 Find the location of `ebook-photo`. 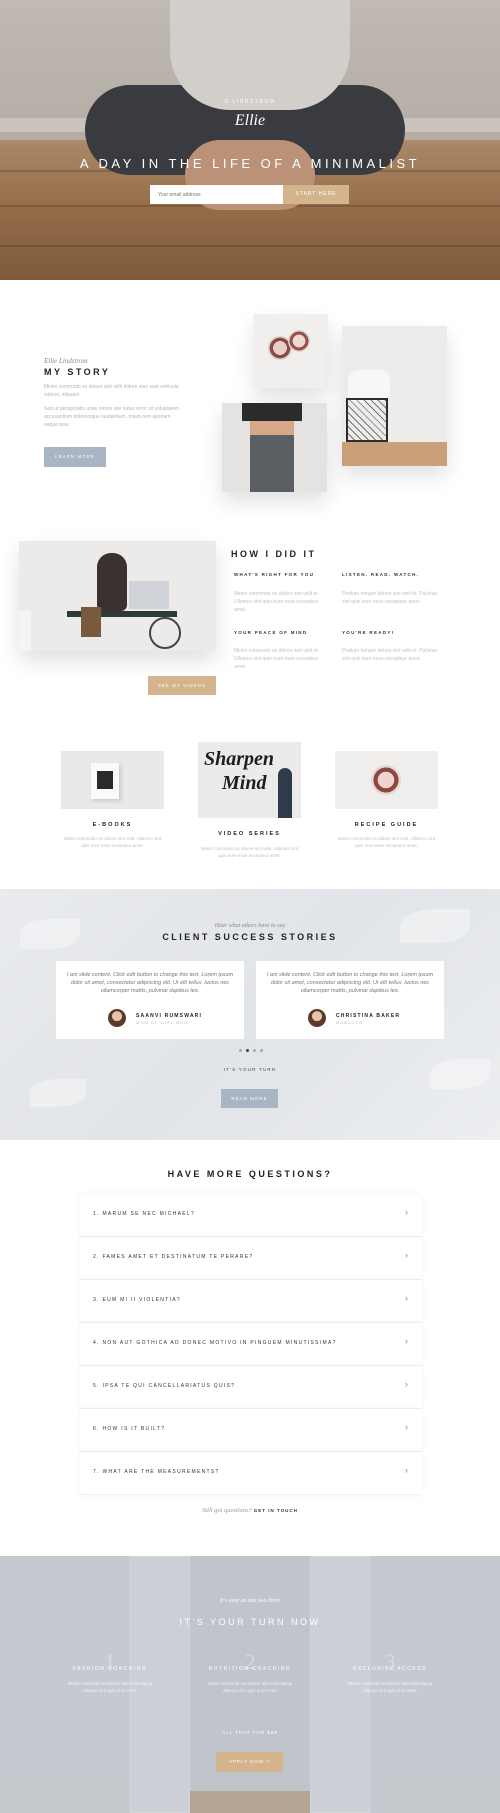

ebook-photo is located at coordinates (105, 780).